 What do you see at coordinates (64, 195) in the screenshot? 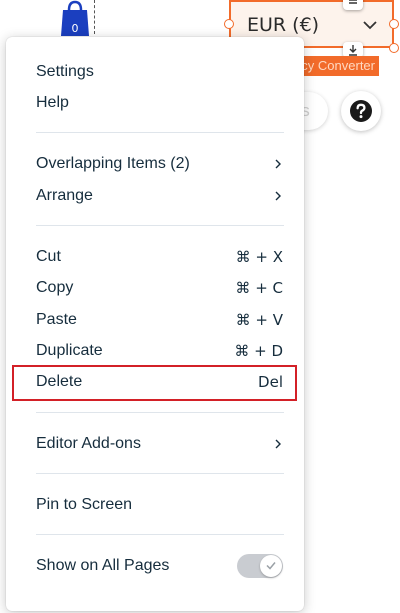
I see `menu-item-label: Arrange` at bounding box center [64, 195].